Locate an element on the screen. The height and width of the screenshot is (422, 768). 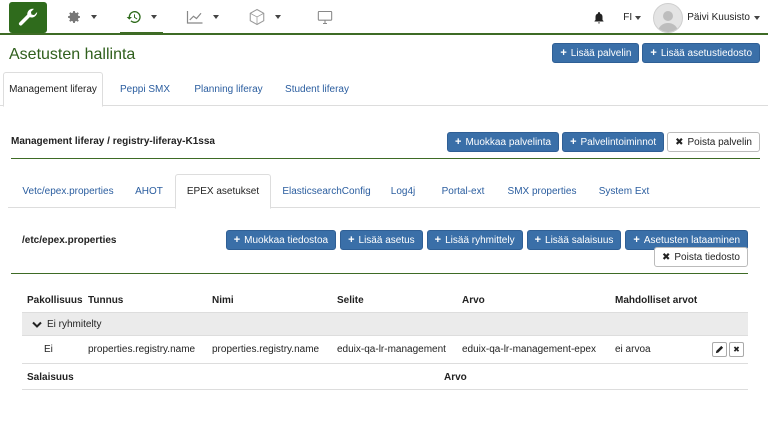
edit-file-label: Muokkaa tiedostoa is located at coordinates (286, 240).